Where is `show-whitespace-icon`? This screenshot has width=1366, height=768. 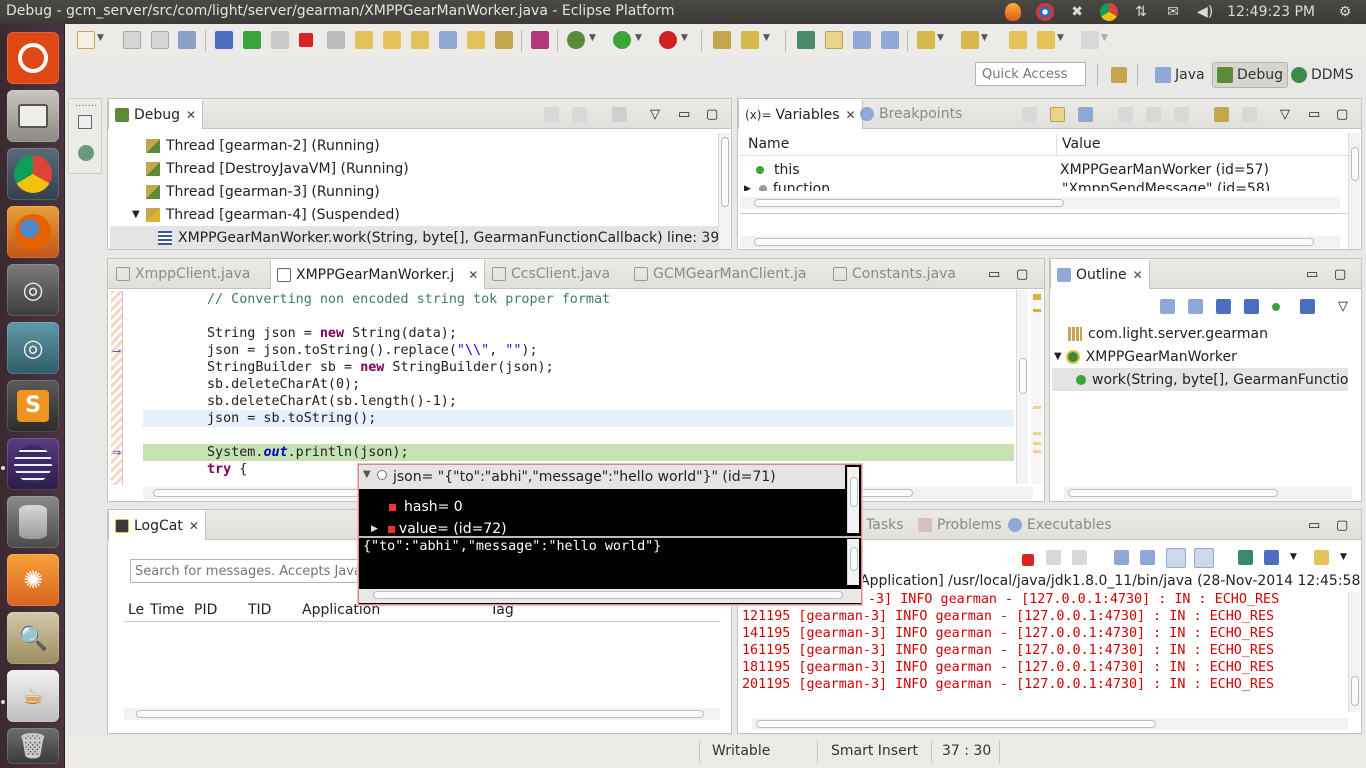
show-whitespace-icon is located at coordinates (890, 40).